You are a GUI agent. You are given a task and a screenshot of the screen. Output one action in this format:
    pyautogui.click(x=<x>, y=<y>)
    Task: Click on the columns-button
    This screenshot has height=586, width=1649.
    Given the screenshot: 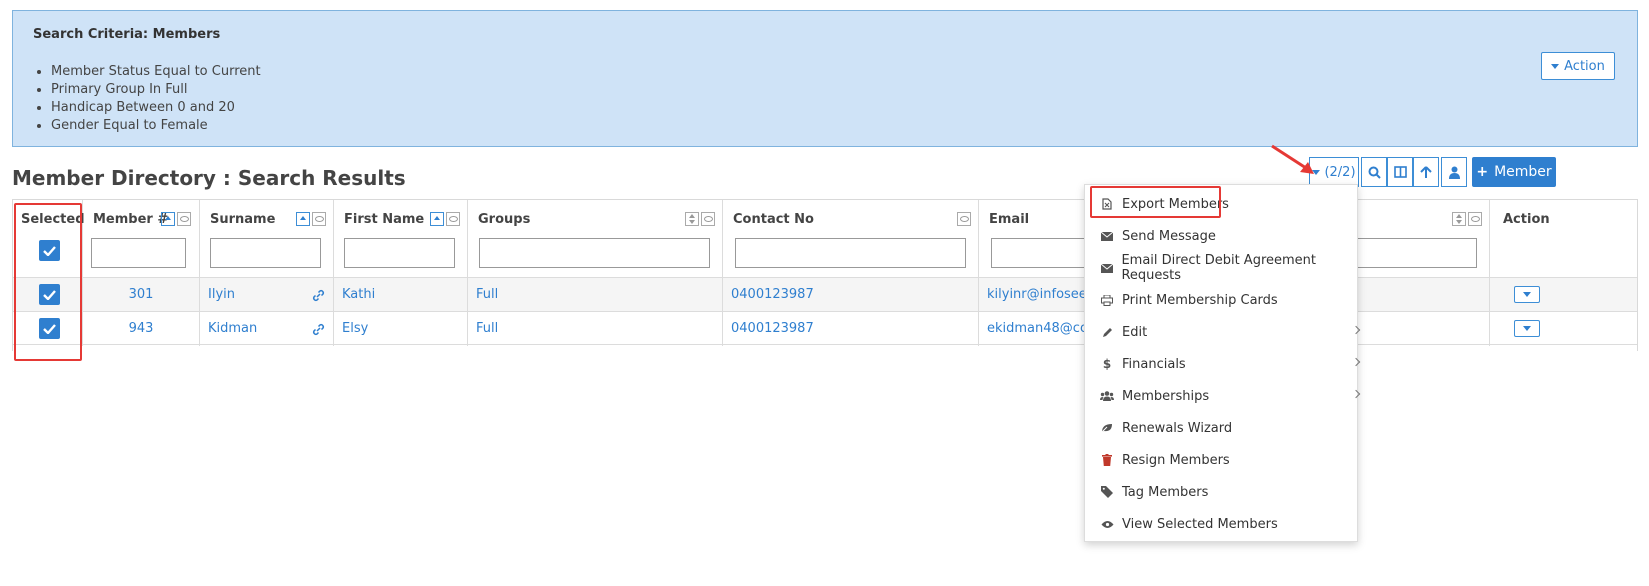 What is the action you would take?
    pyautogui.click(x=1400, y=172)
    